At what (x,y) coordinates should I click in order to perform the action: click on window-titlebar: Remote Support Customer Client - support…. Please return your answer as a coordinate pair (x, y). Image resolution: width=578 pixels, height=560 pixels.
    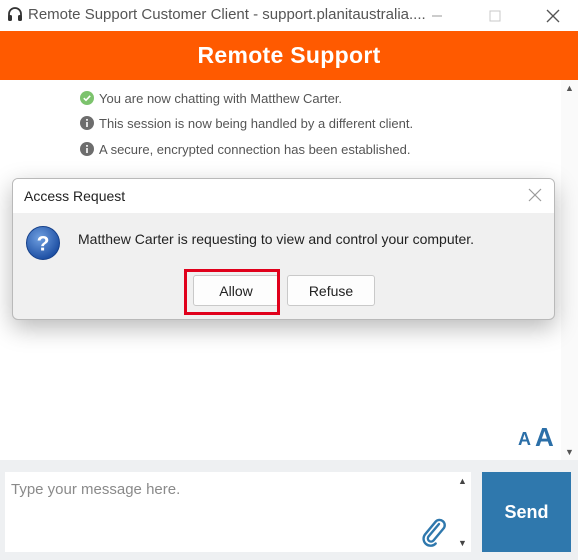
    Looking at the image, I should click on (289, 15).